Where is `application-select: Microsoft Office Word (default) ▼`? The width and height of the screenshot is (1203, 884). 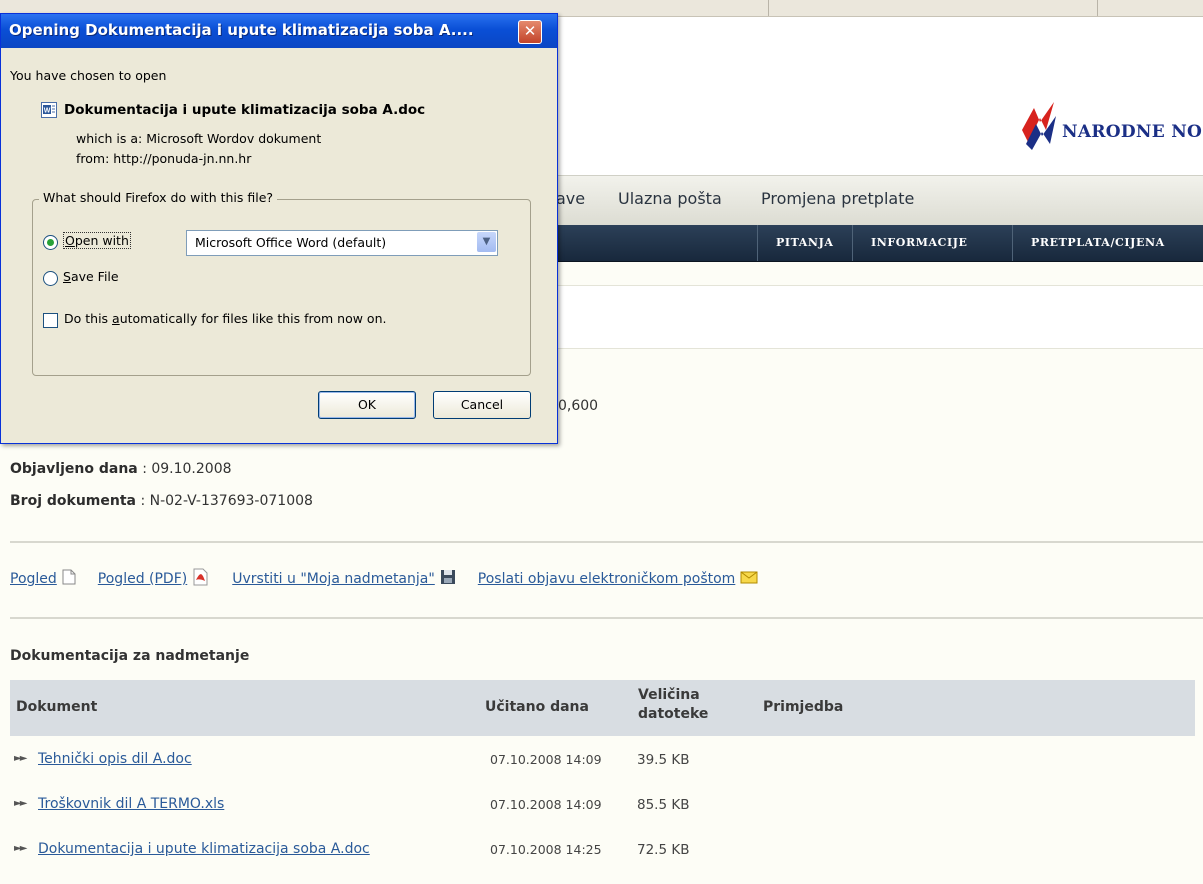 application-select: Microsoft Office Word (default) ▼ is located at coordinates (342, 243).